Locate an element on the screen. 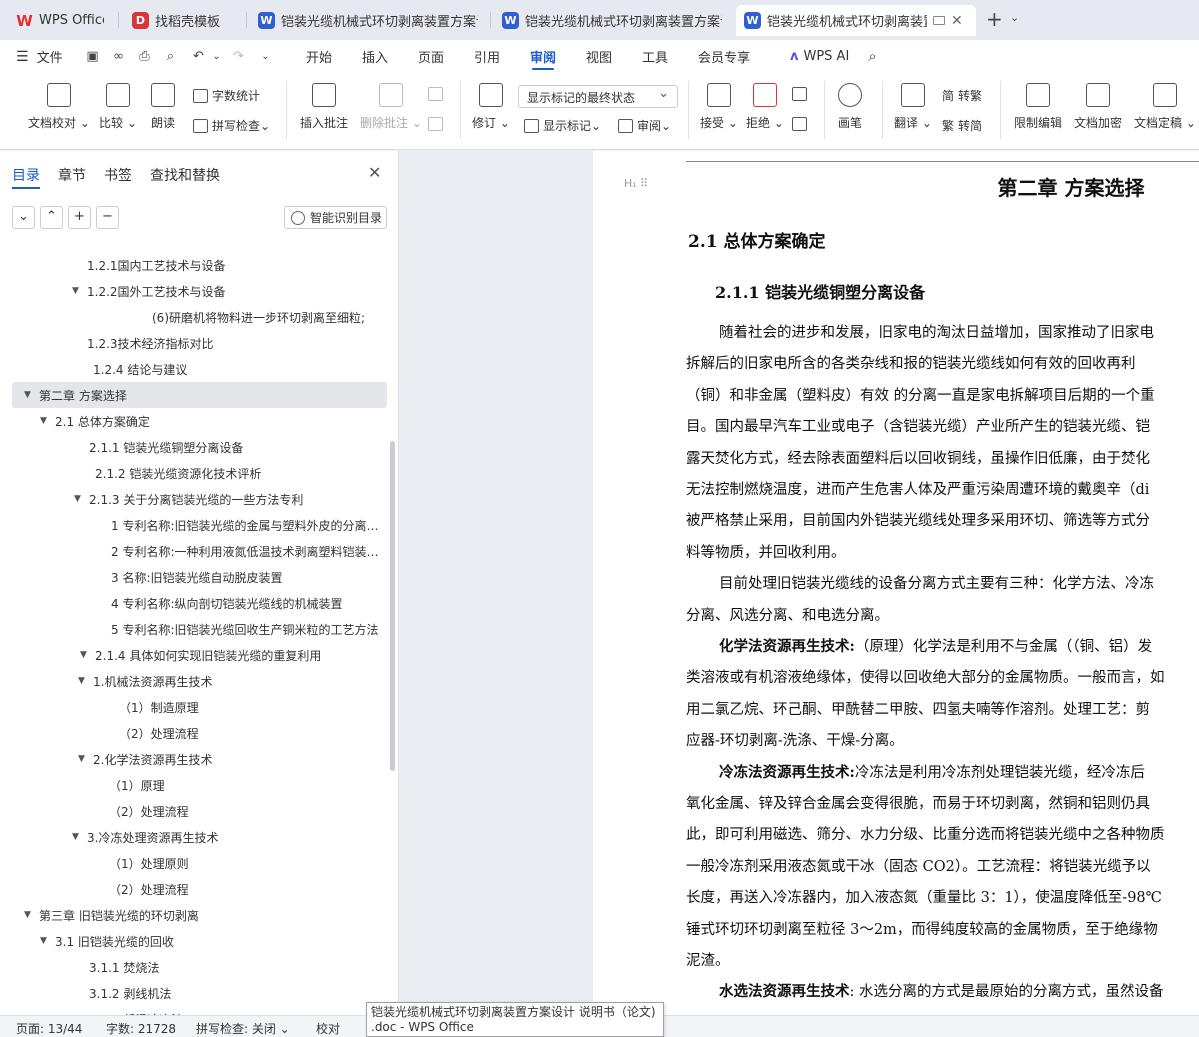  toc-item: 4 专利名称:纵向剖切铠装光缆线的机械装置 is located at coordinates (199, 603).